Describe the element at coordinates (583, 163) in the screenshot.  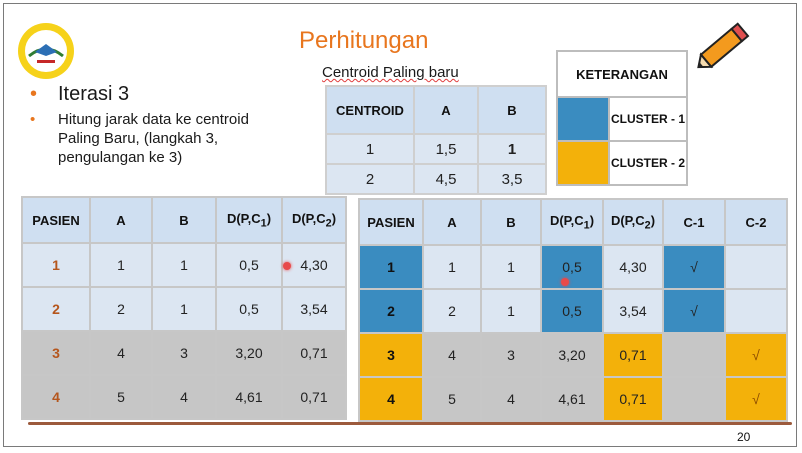
I see `cluster2-swatch` at that location.